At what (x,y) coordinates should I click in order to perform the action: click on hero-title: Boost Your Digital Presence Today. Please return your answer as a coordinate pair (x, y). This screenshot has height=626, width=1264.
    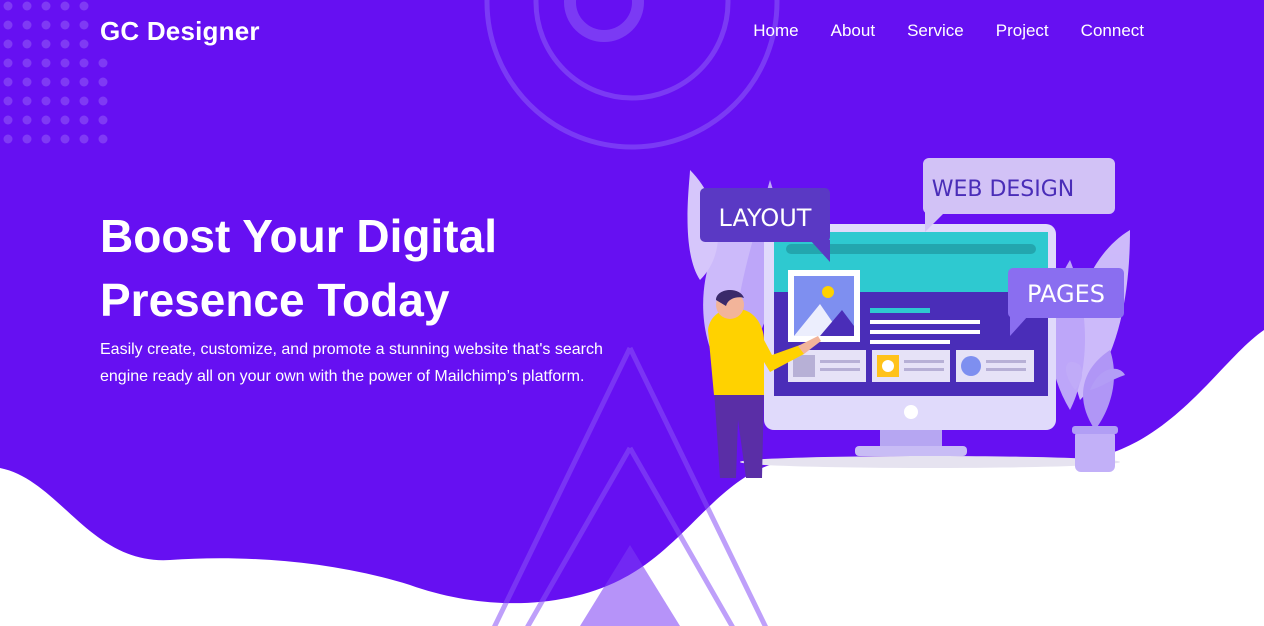
    Looking at the image, I should click on (360, 268).